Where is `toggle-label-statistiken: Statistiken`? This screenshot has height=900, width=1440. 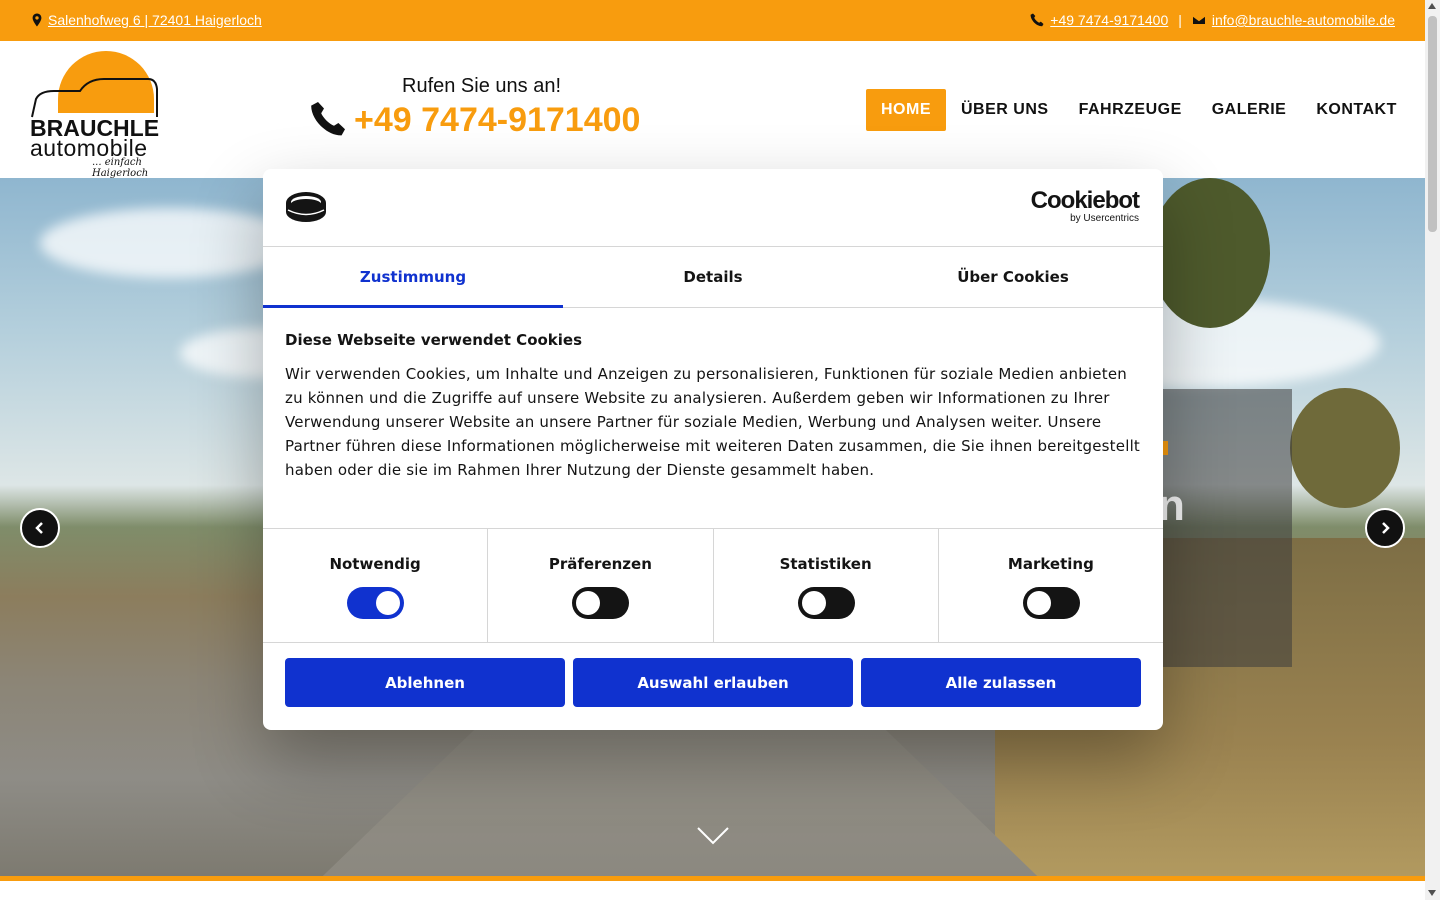 toggle-label-statistiken: Statistiken is located at coordinates (825, 564).